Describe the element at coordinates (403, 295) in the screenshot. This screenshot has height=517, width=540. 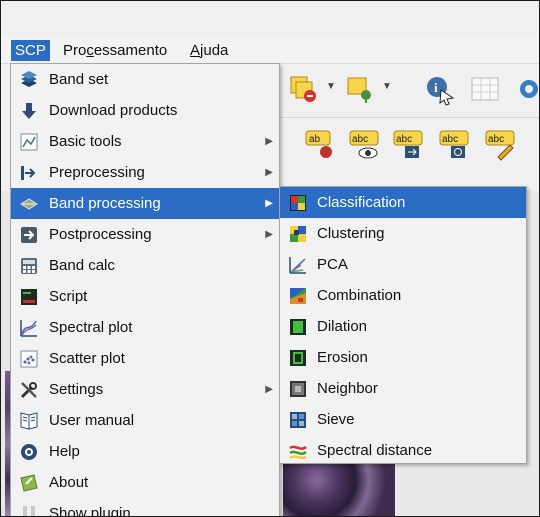
I see `menu-item-combination: Combination` at that location.